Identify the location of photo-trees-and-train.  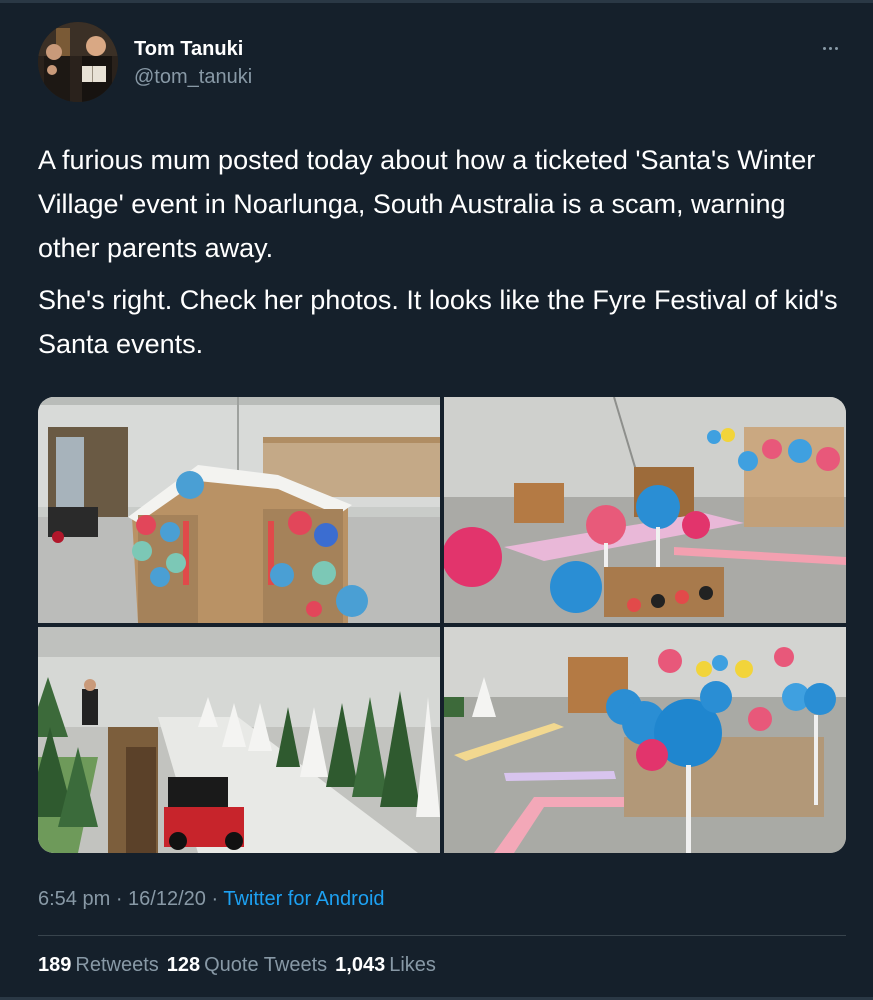
(239, 740).